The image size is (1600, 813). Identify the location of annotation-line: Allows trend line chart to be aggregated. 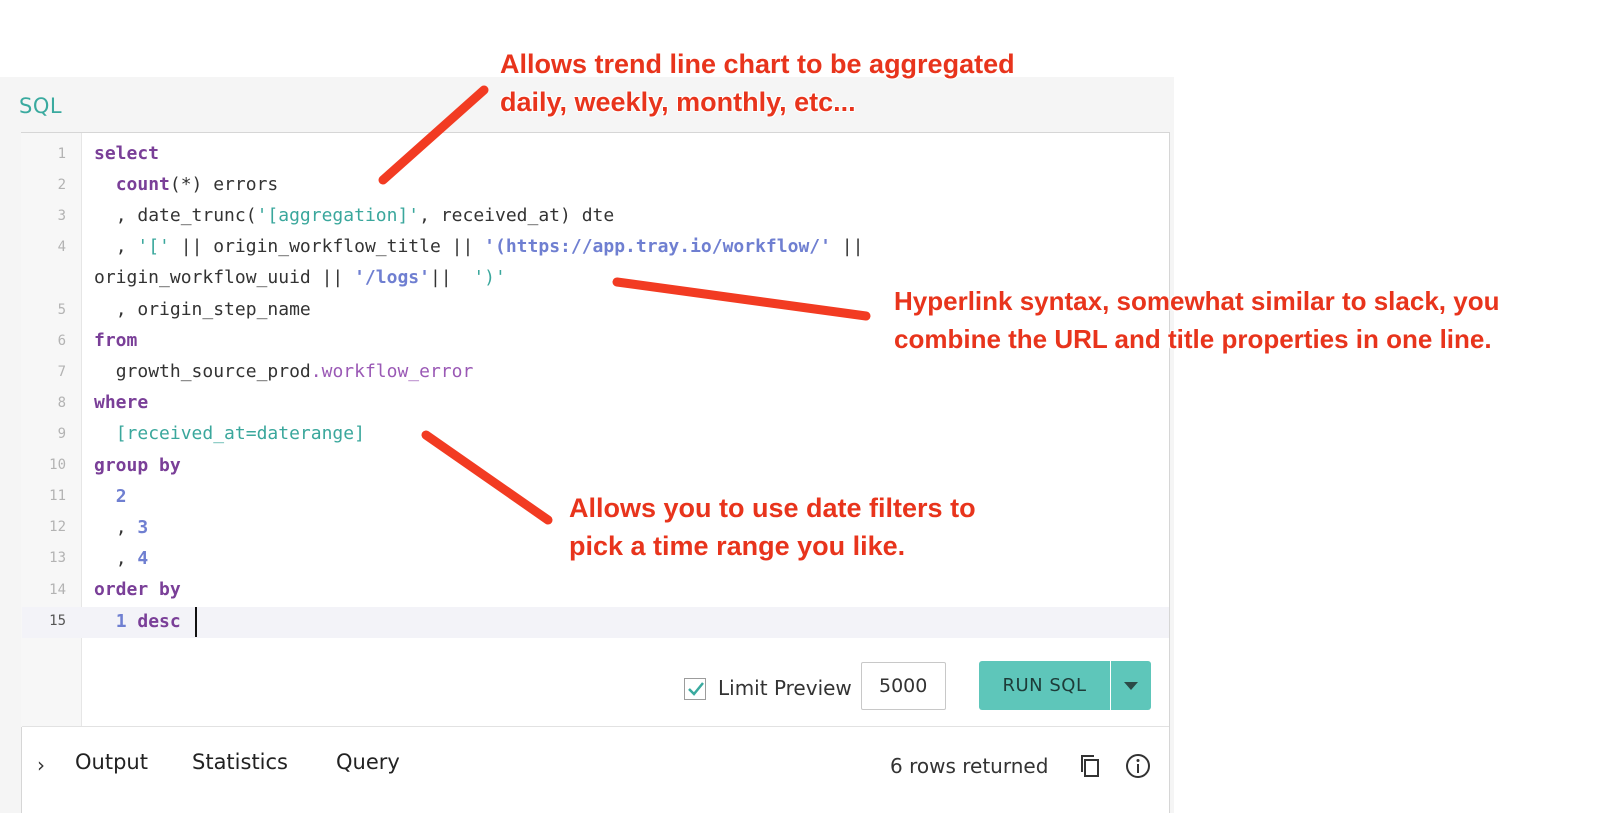
(757, 64).